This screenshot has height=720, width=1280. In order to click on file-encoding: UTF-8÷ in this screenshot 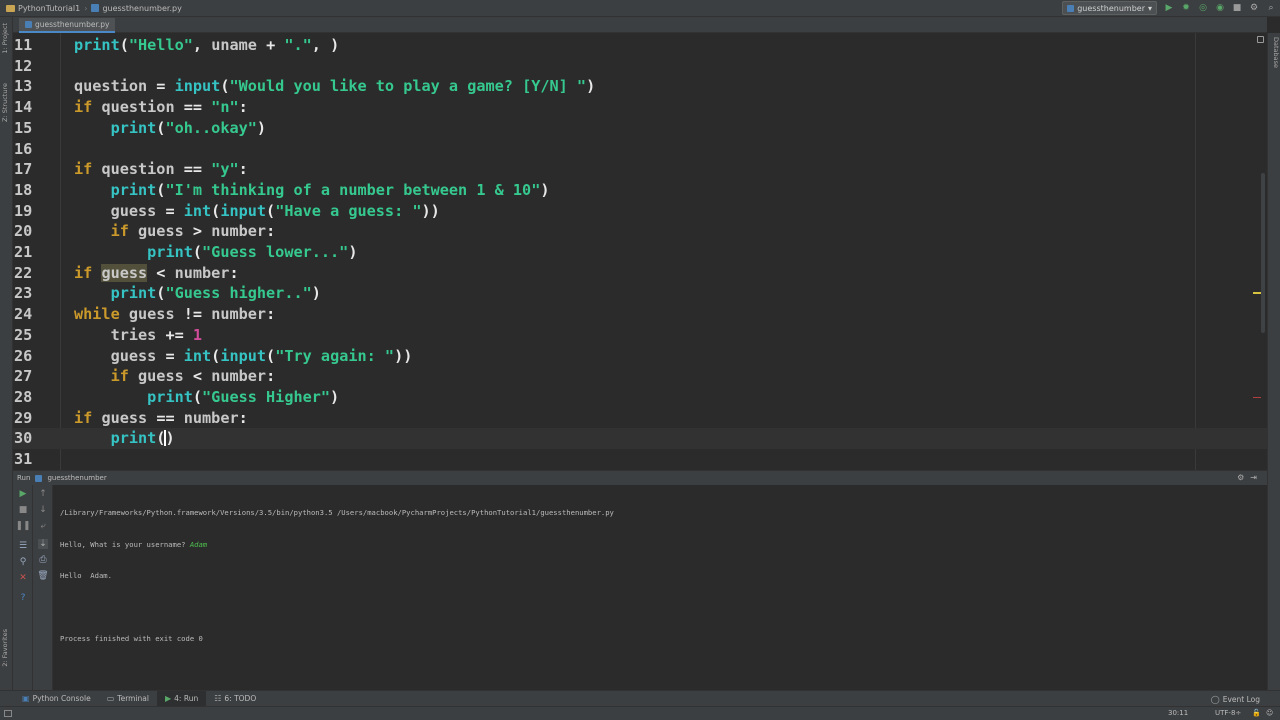, I will do `click(1228, 713)`.